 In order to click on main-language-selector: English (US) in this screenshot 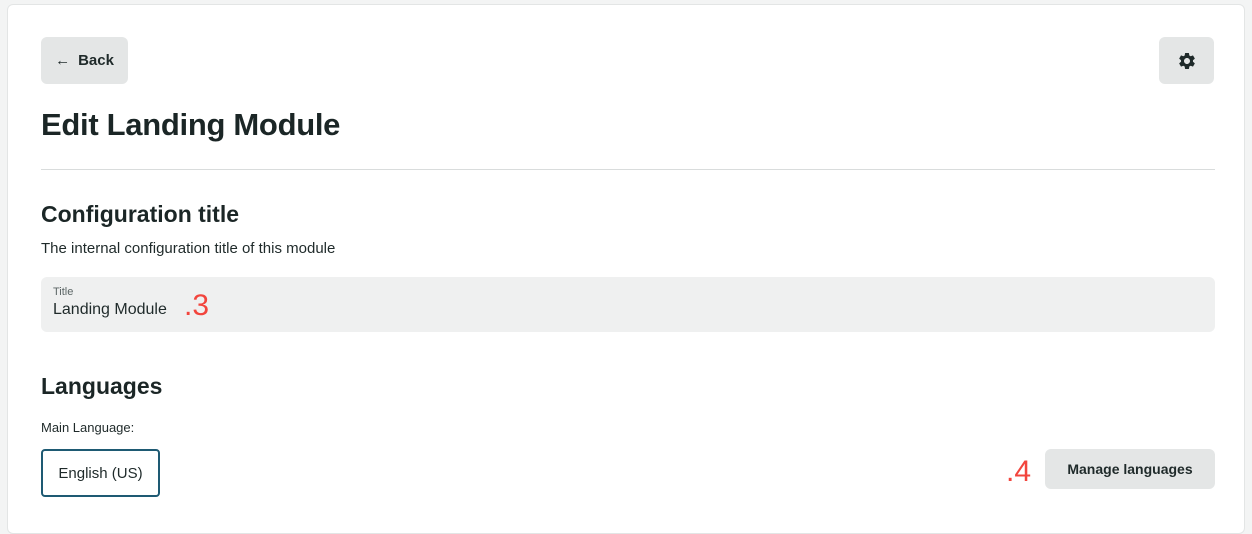, I will do `click(100, 473)`.